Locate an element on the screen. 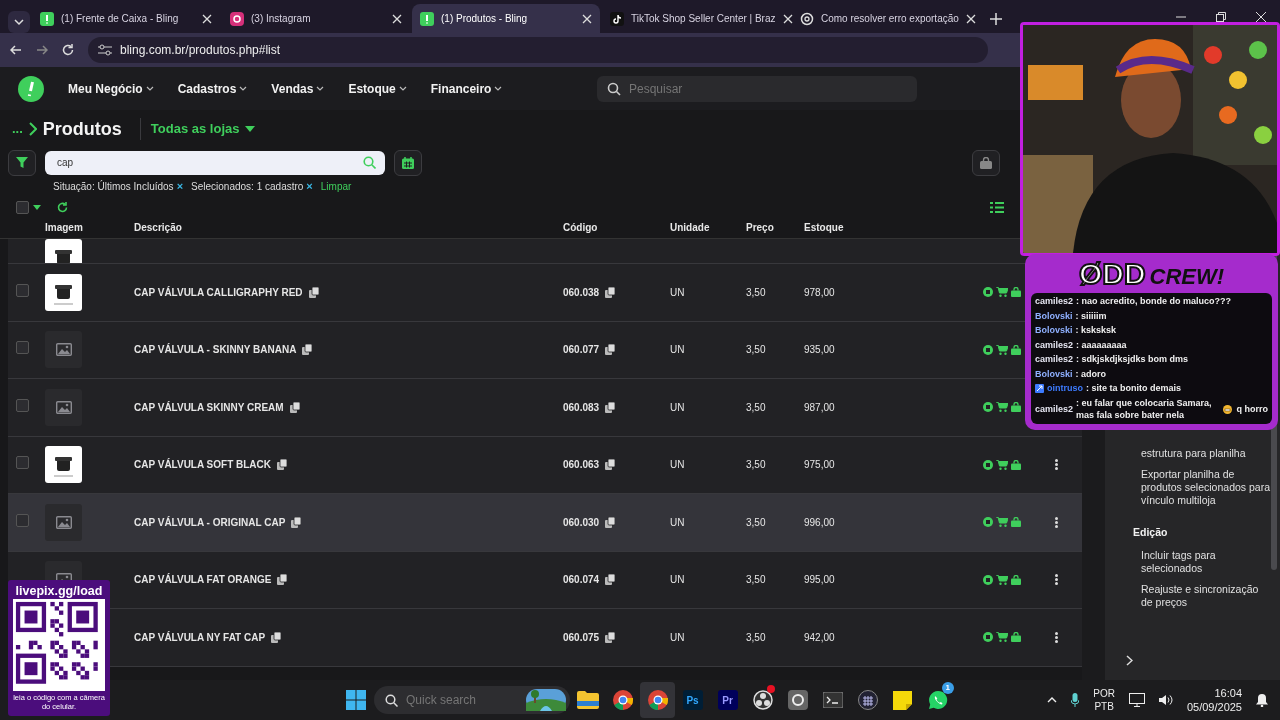 The height and width of the screenshot is (720, 1280). windows-icon is located at coordinates (356, 700).